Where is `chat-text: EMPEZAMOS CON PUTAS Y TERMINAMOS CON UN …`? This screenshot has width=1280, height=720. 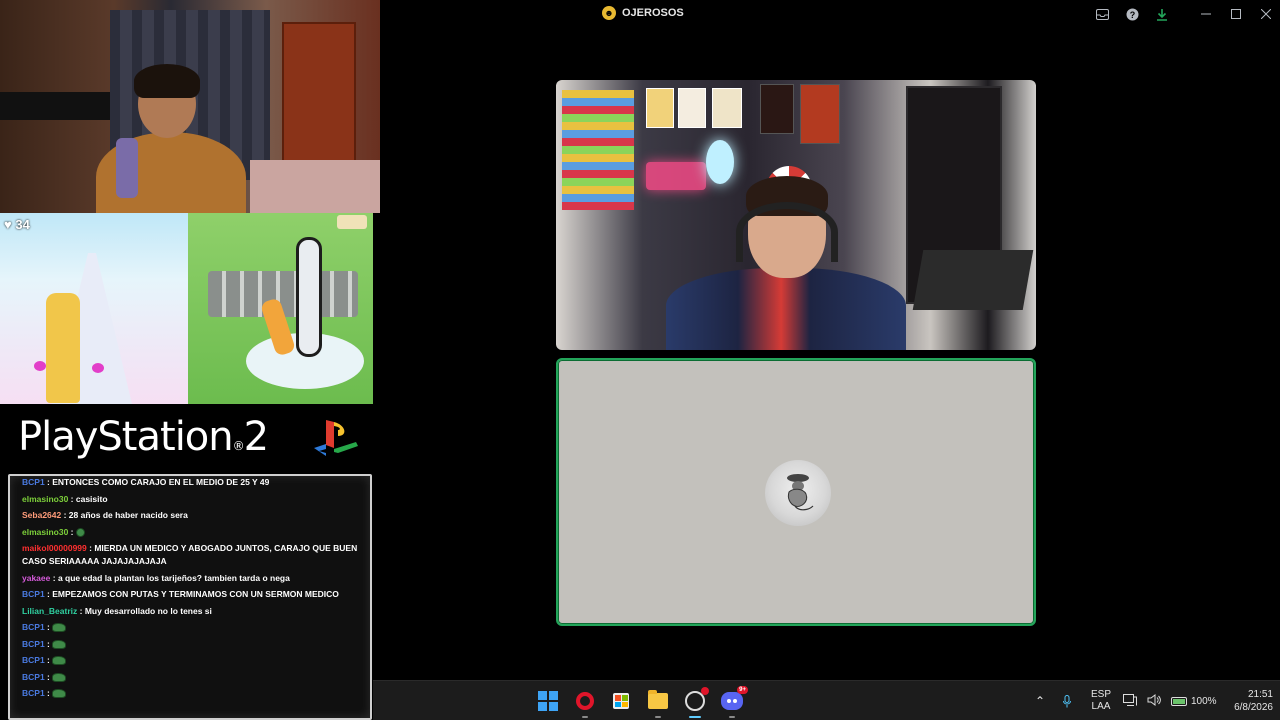 chat-text: EMPEZAMOS CON PUTAS Y TERMINAMOS CON UN … is located at coordinates (195, 594).